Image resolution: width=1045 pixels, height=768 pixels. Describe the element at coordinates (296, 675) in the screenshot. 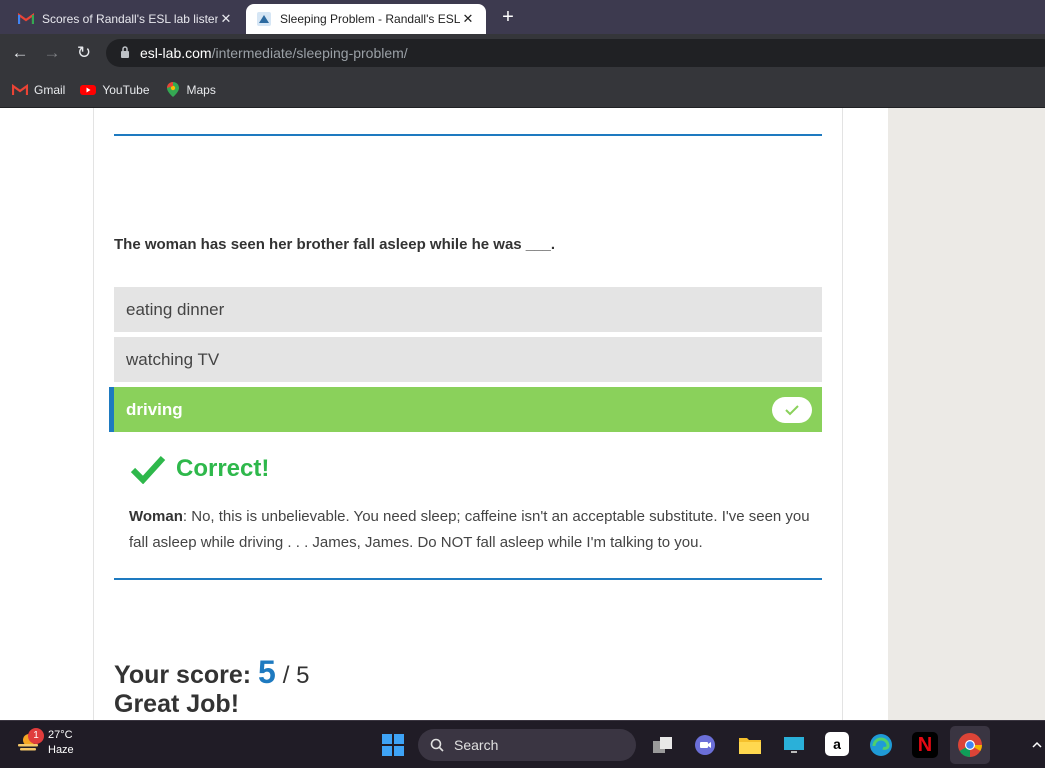

I see `score-total: / 5` at that location.